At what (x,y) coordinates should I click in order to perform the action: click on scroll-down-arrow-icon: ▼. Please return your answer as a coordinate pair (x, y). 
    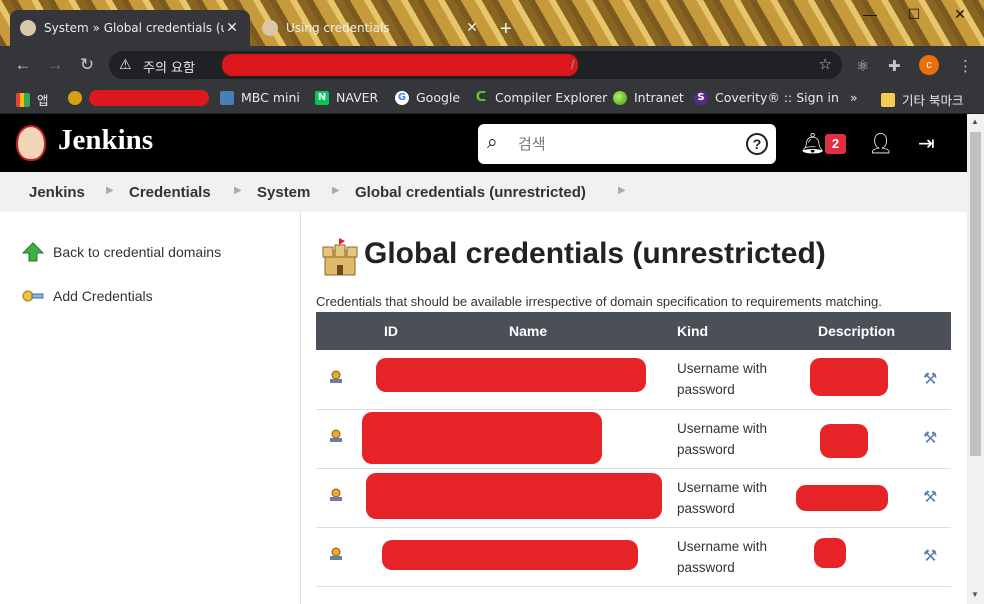
    Looking at the image, I should click on (975, 594).